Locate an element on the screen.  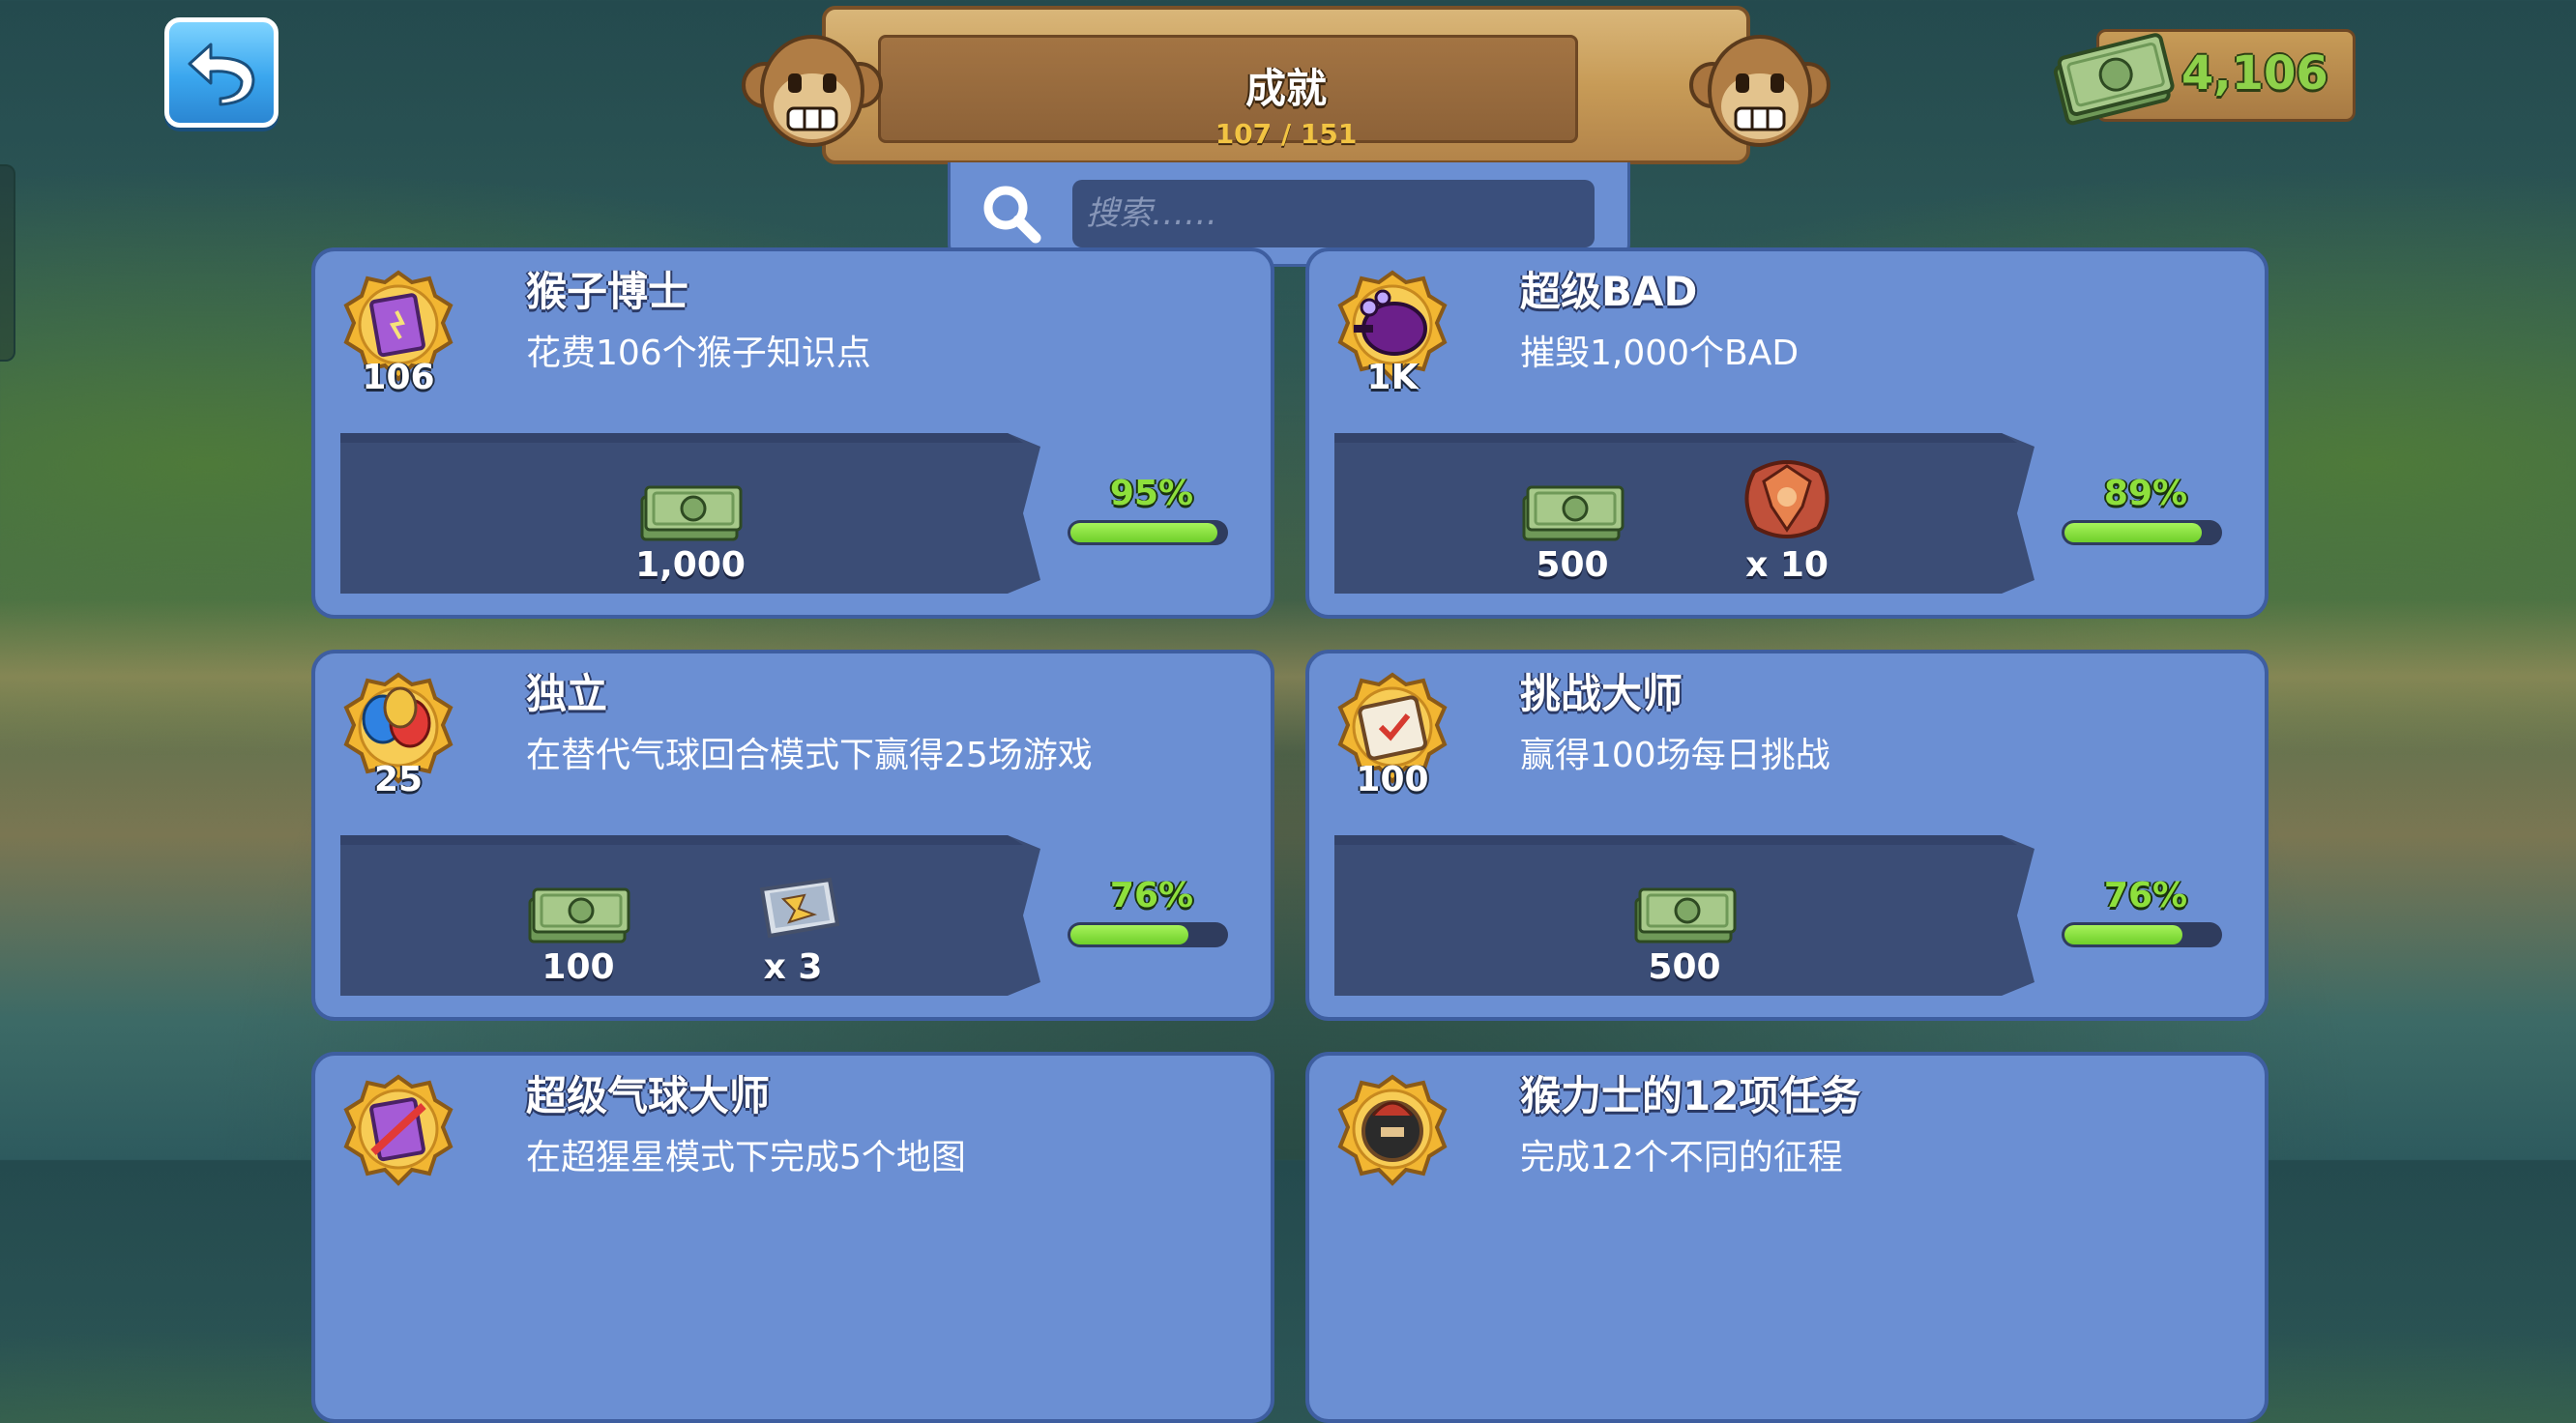
reward-amount: x 3 is located at coordinates (793, 967).